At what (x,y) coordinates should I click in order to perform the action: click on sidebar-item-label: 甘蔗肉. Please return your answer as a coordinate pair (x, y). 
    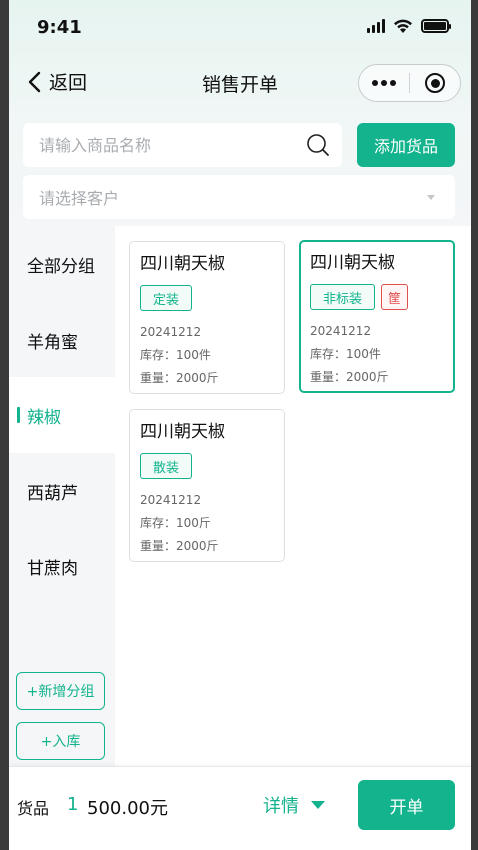
    Looking at the image, I should click on (52, 568).